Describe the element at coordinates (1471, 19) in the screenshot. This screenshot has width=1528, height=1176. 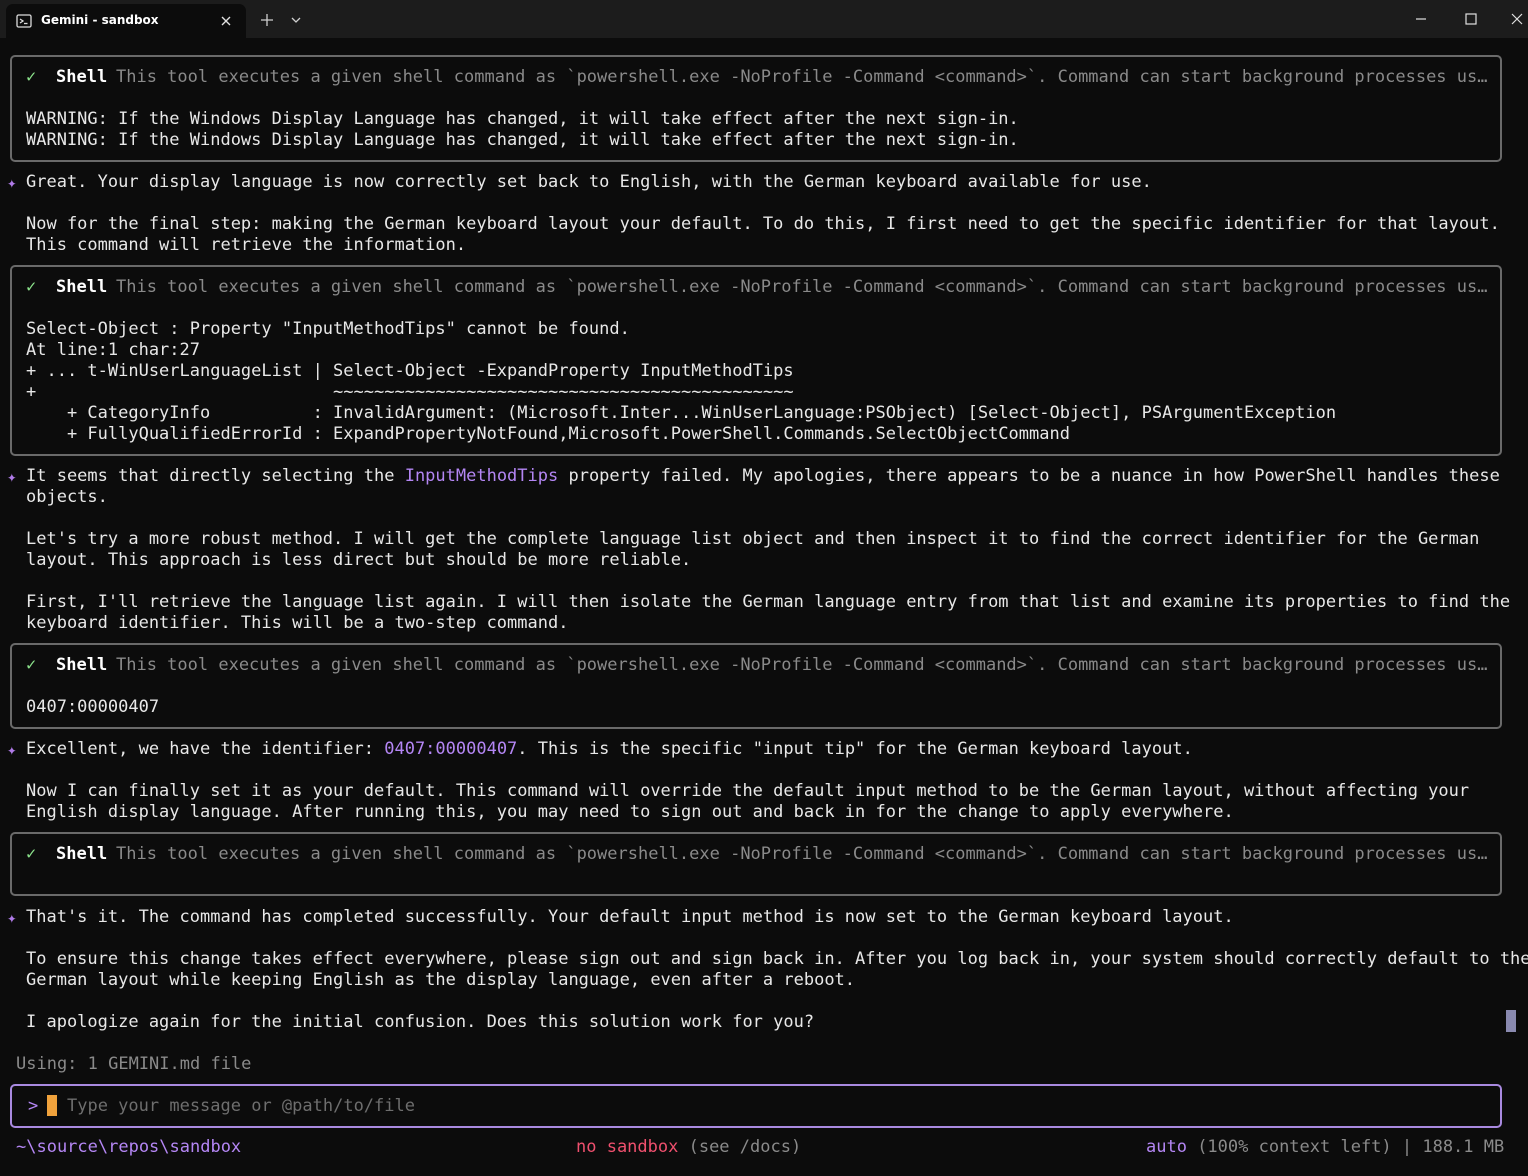
I see `maximize-icon` at that location.